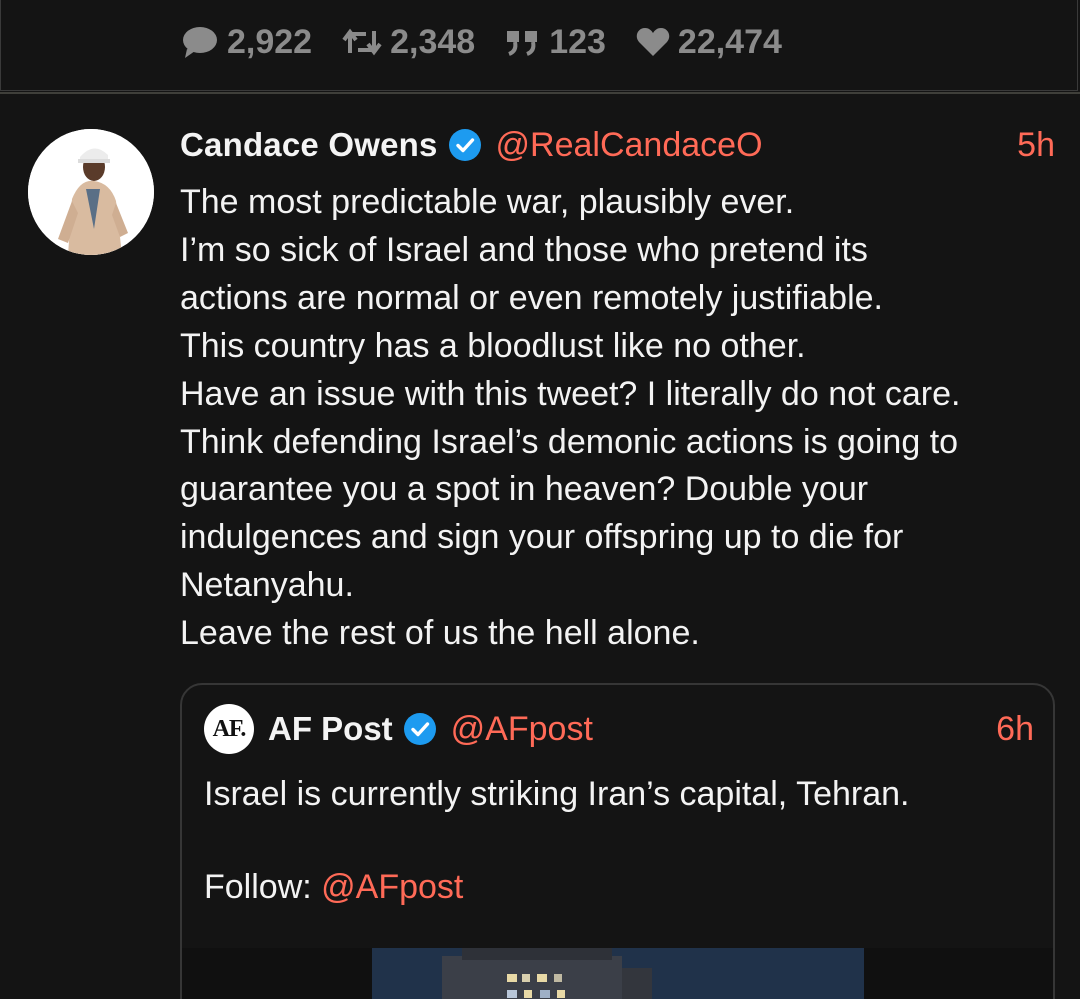  What do you see at coordinates (522, 43) in the screenshot?
I see `quote-icon` at bounding box center [522, 43].